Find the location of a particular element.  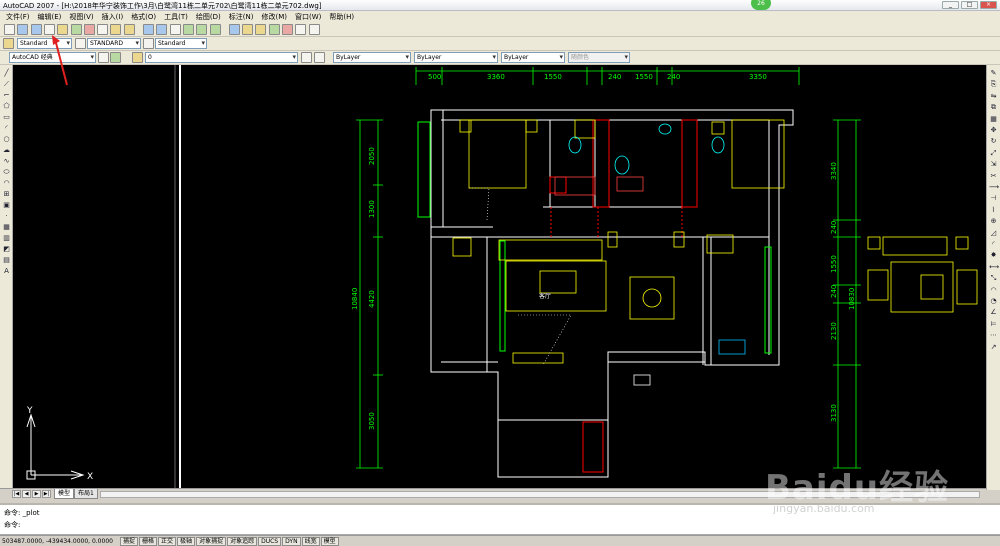

layer-state-icon is located at coordinates (137, 57).